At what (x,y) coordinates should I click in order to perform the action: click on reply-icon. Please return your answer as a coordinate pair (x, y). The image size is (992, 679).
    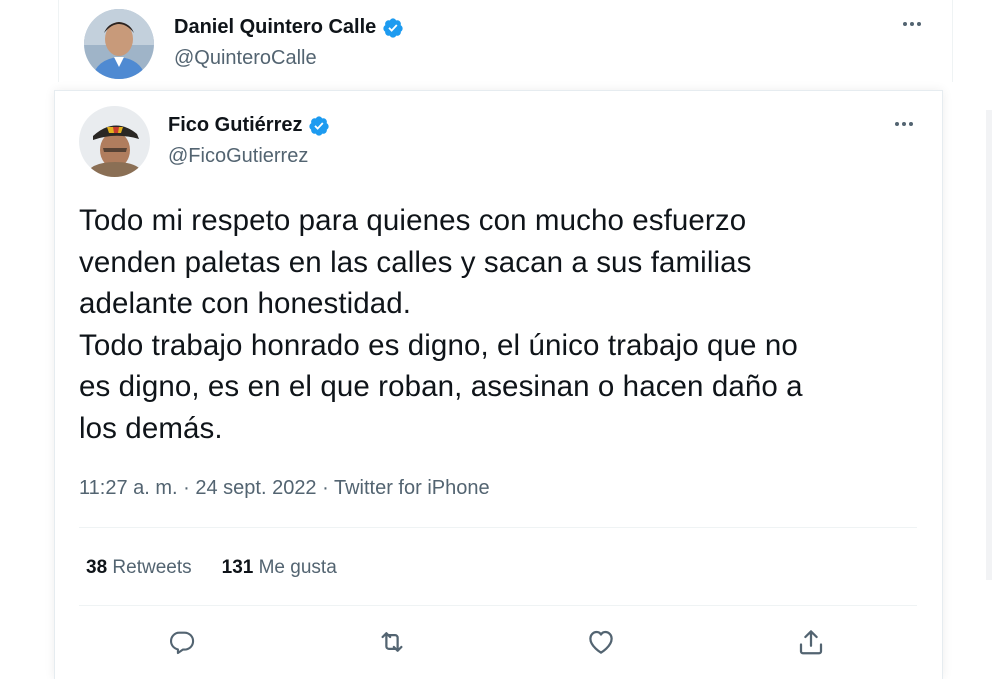
    Looking at the image, I should click on (182, 643).